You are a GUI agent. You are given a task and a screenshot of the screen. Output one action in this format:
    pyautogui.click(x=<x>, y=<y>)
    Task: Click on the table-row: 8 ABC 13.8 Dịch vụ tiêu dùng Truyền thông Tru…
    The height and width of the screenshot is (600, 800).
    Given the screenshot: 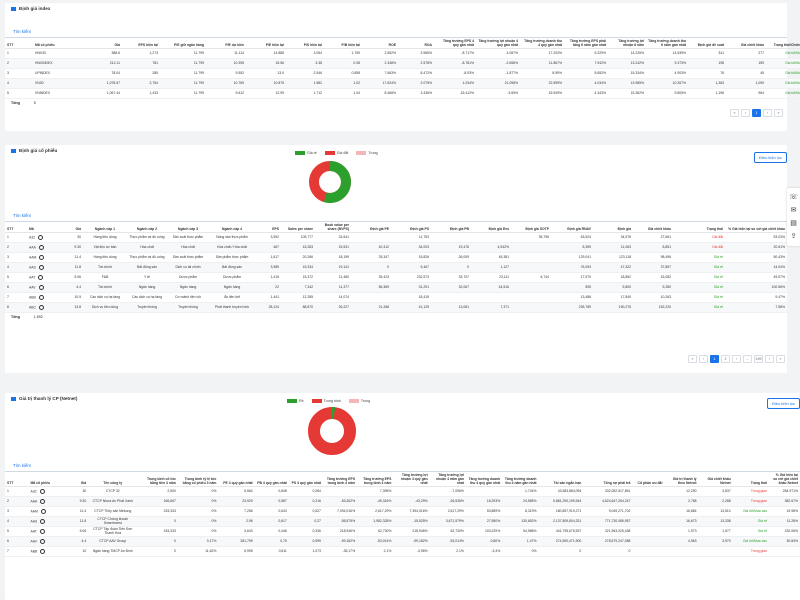 What is the action you would take?
    pyautogui.click(x=396, y=308)
    